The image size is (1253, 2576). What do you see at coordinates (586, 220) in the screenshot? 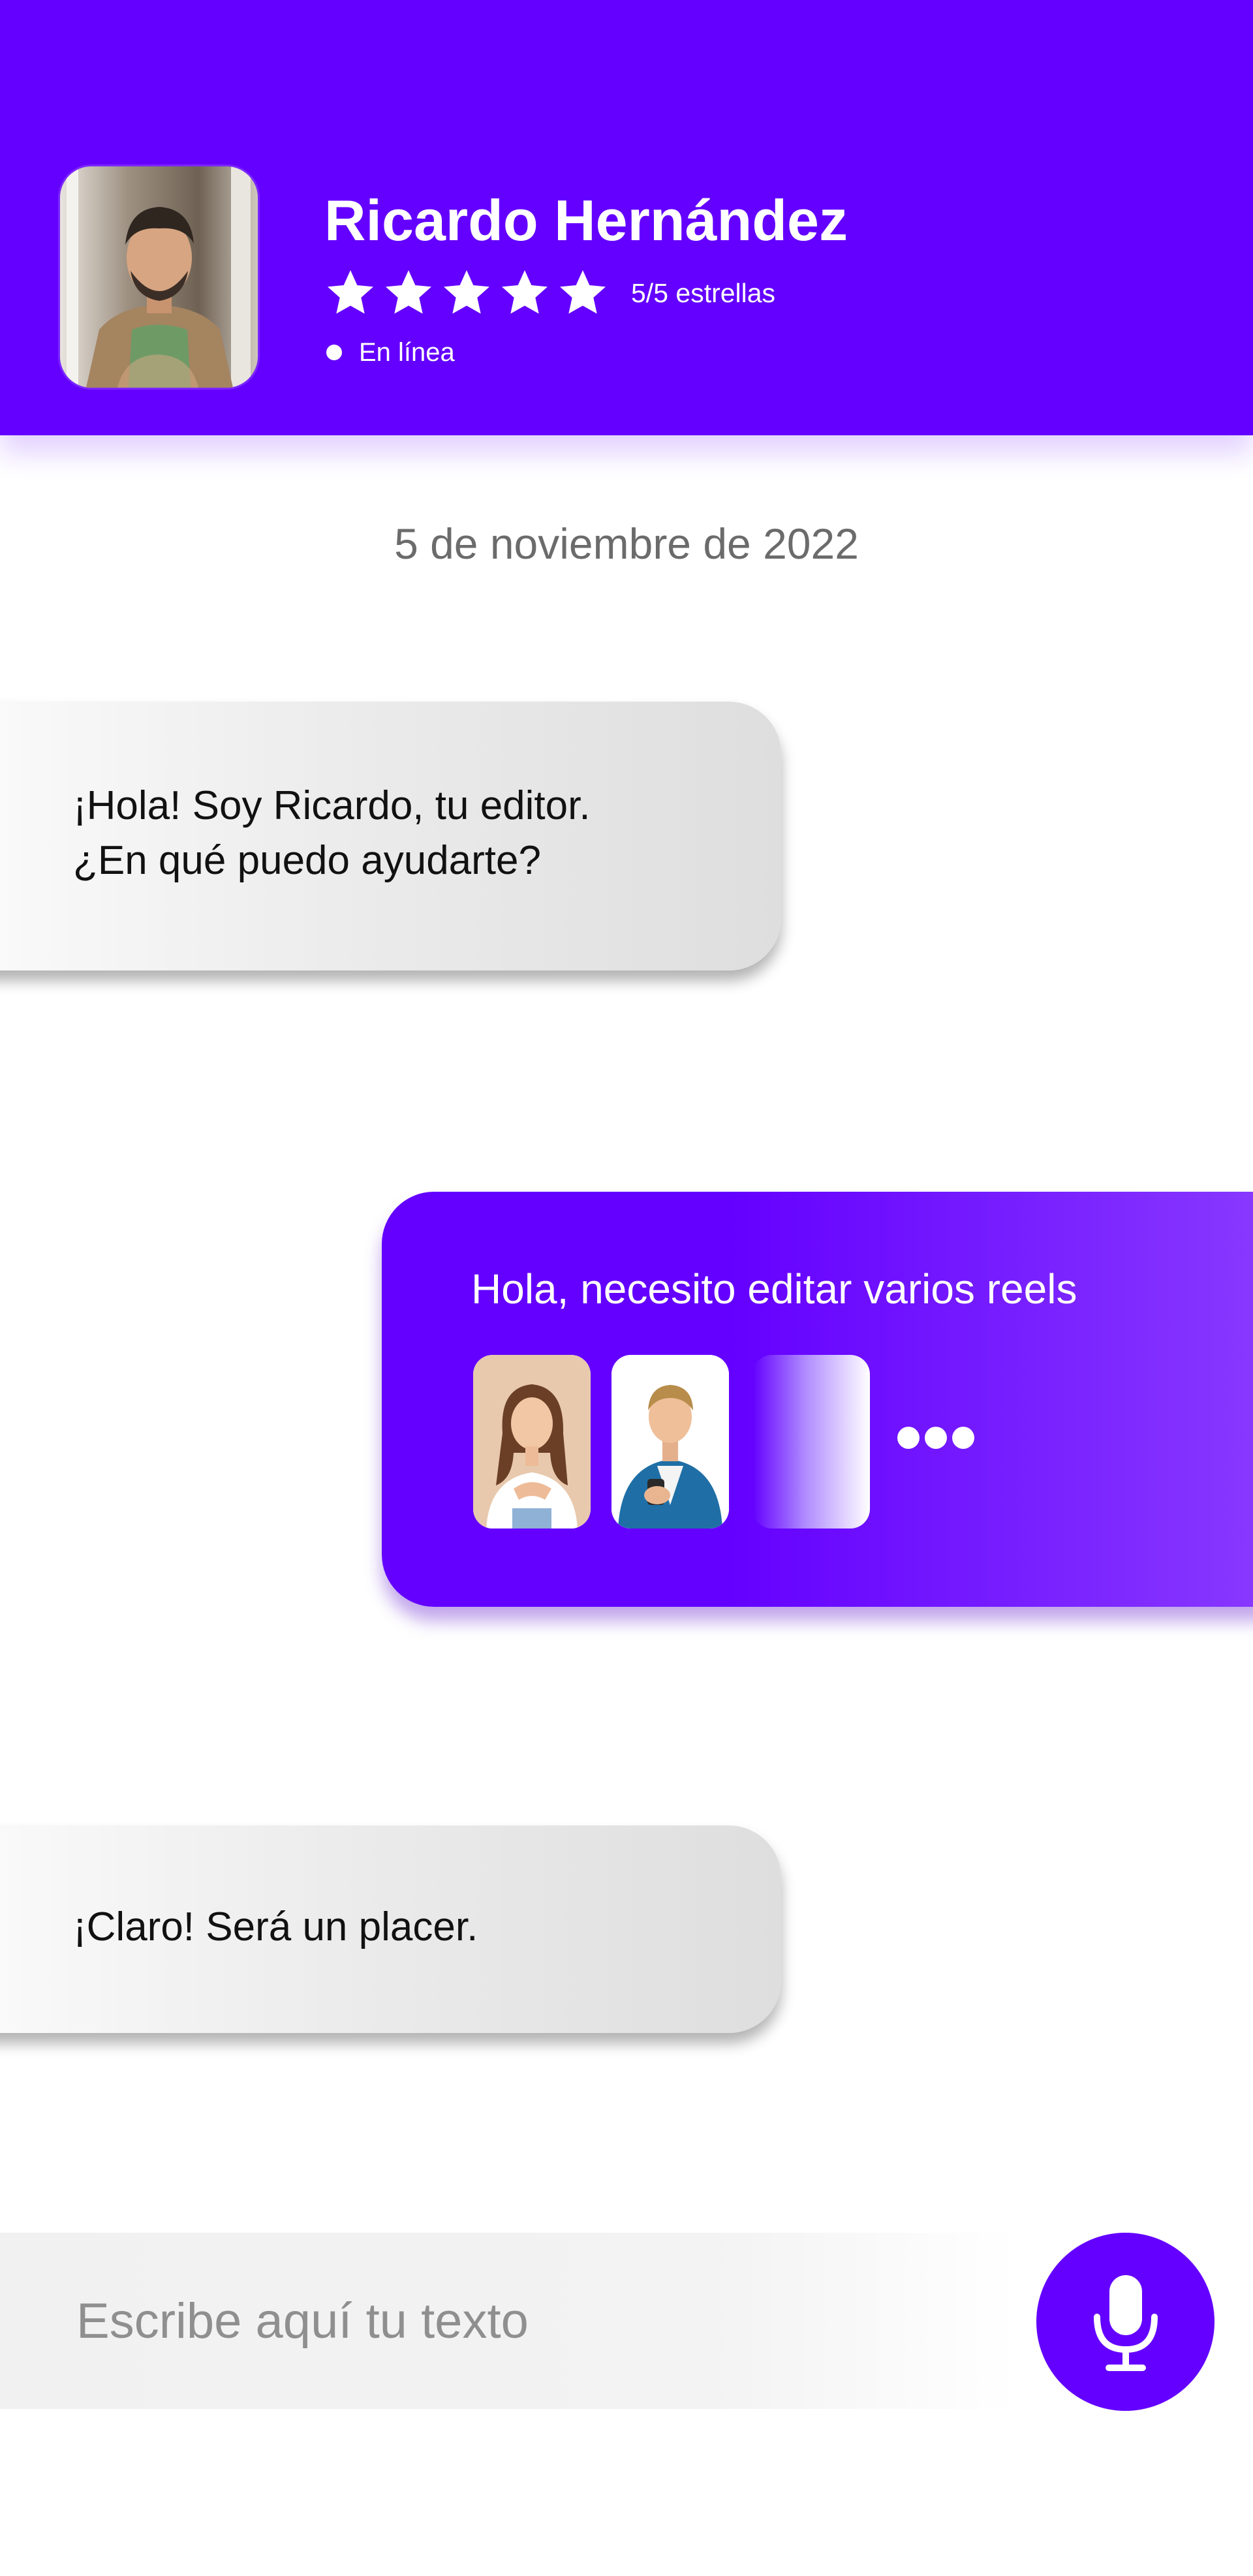
I see `contact-name: Ricardo Hernández` at bounding box center [586, 220].